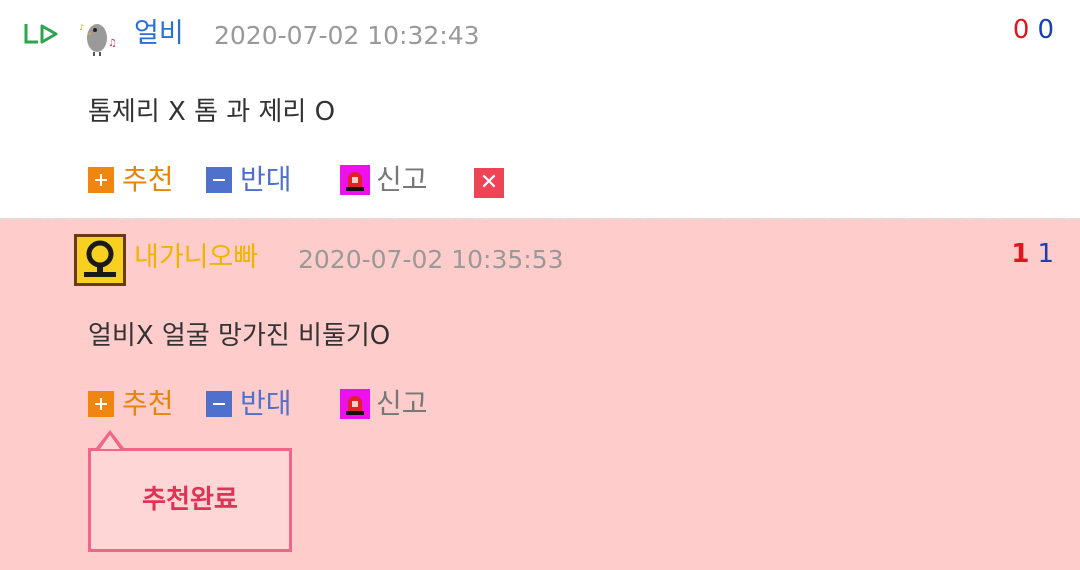 The width and height of the screenshot is (1080, 570). Describe the element at coordinates (1045, 30) in the screenshot. I see `downvote-count: 0` at that location.